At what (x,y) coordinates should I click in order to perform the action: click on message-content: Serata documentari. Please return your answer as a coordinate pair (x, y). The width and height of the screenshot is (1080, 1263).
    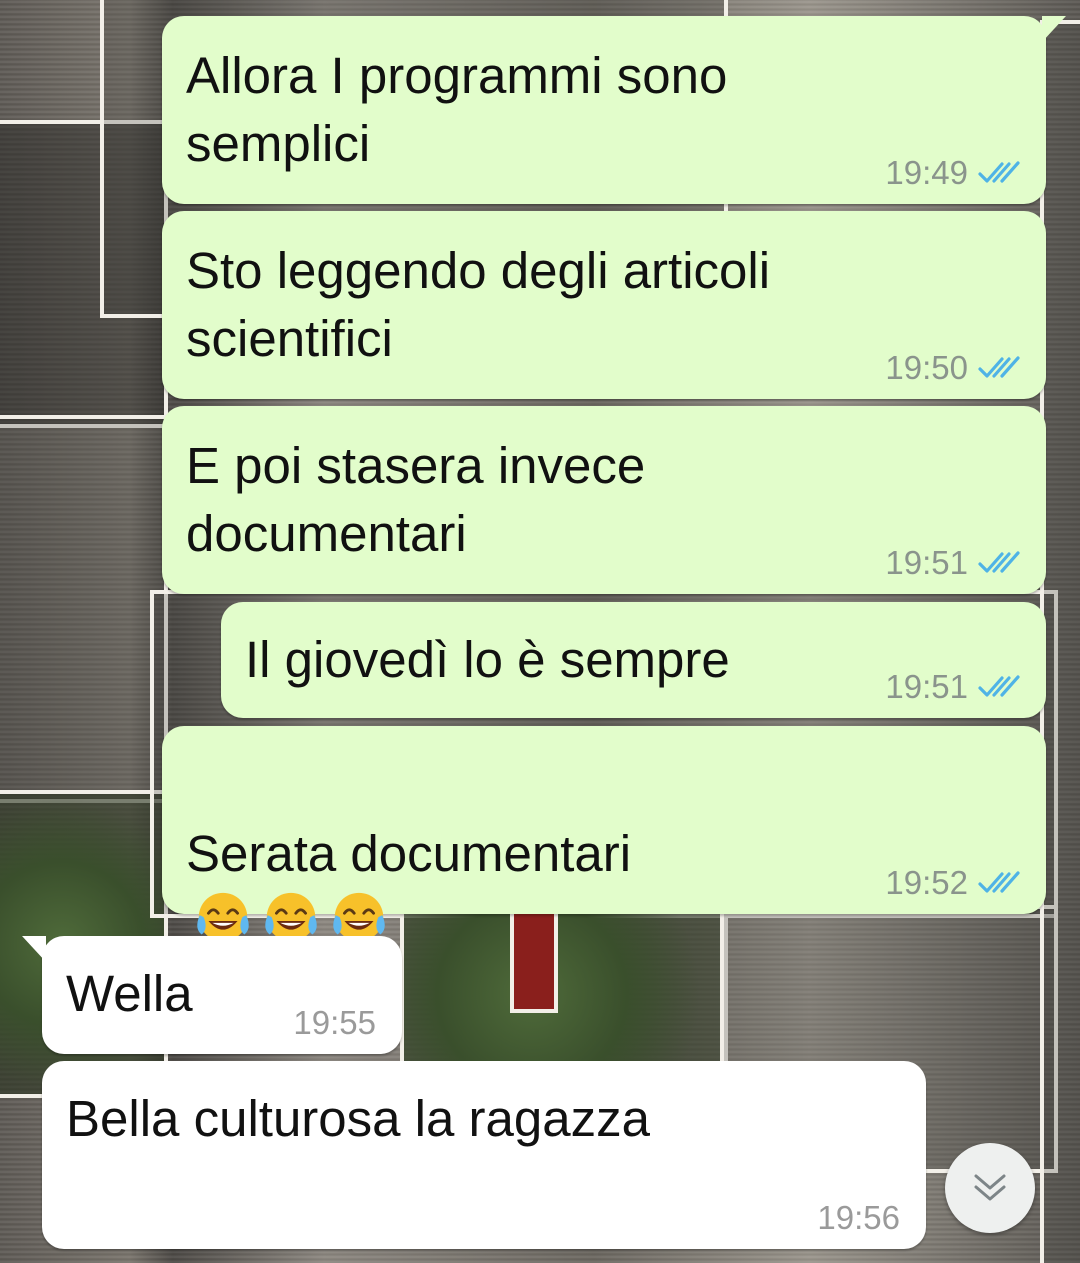
    Looking at the image, I should click on (408, 854).